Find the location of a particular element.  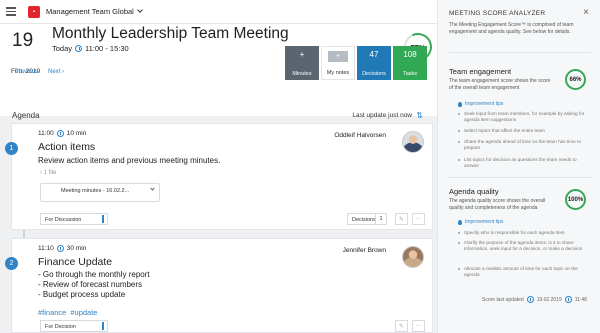

quality-score: 100% is located at coordinates (575, 199).